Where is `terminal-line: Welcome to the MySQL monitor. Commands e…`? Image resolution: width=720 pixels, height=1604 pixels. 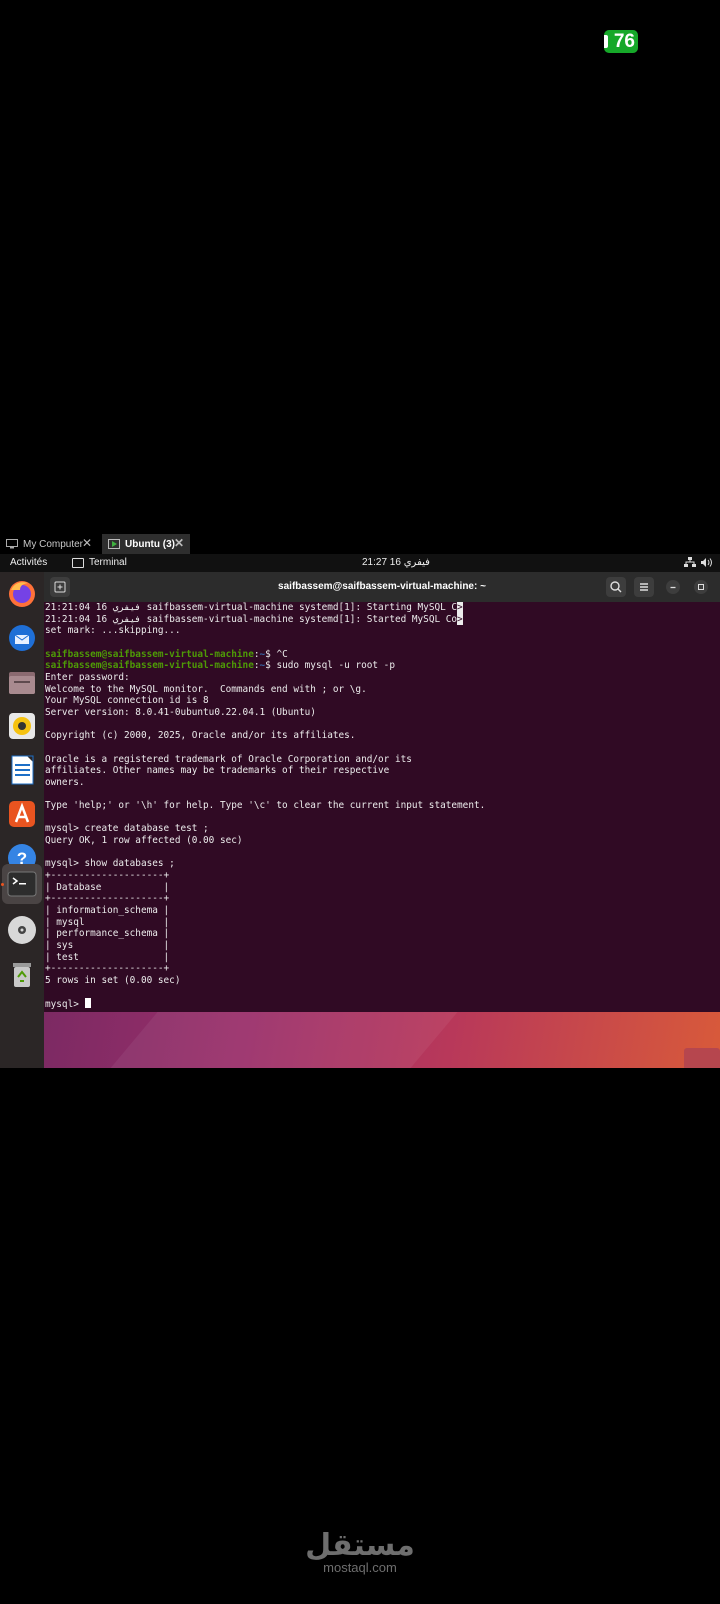 terminal-line: Welcome to the MySQL monitor. Commands e… is located at coordinates (382, 690).